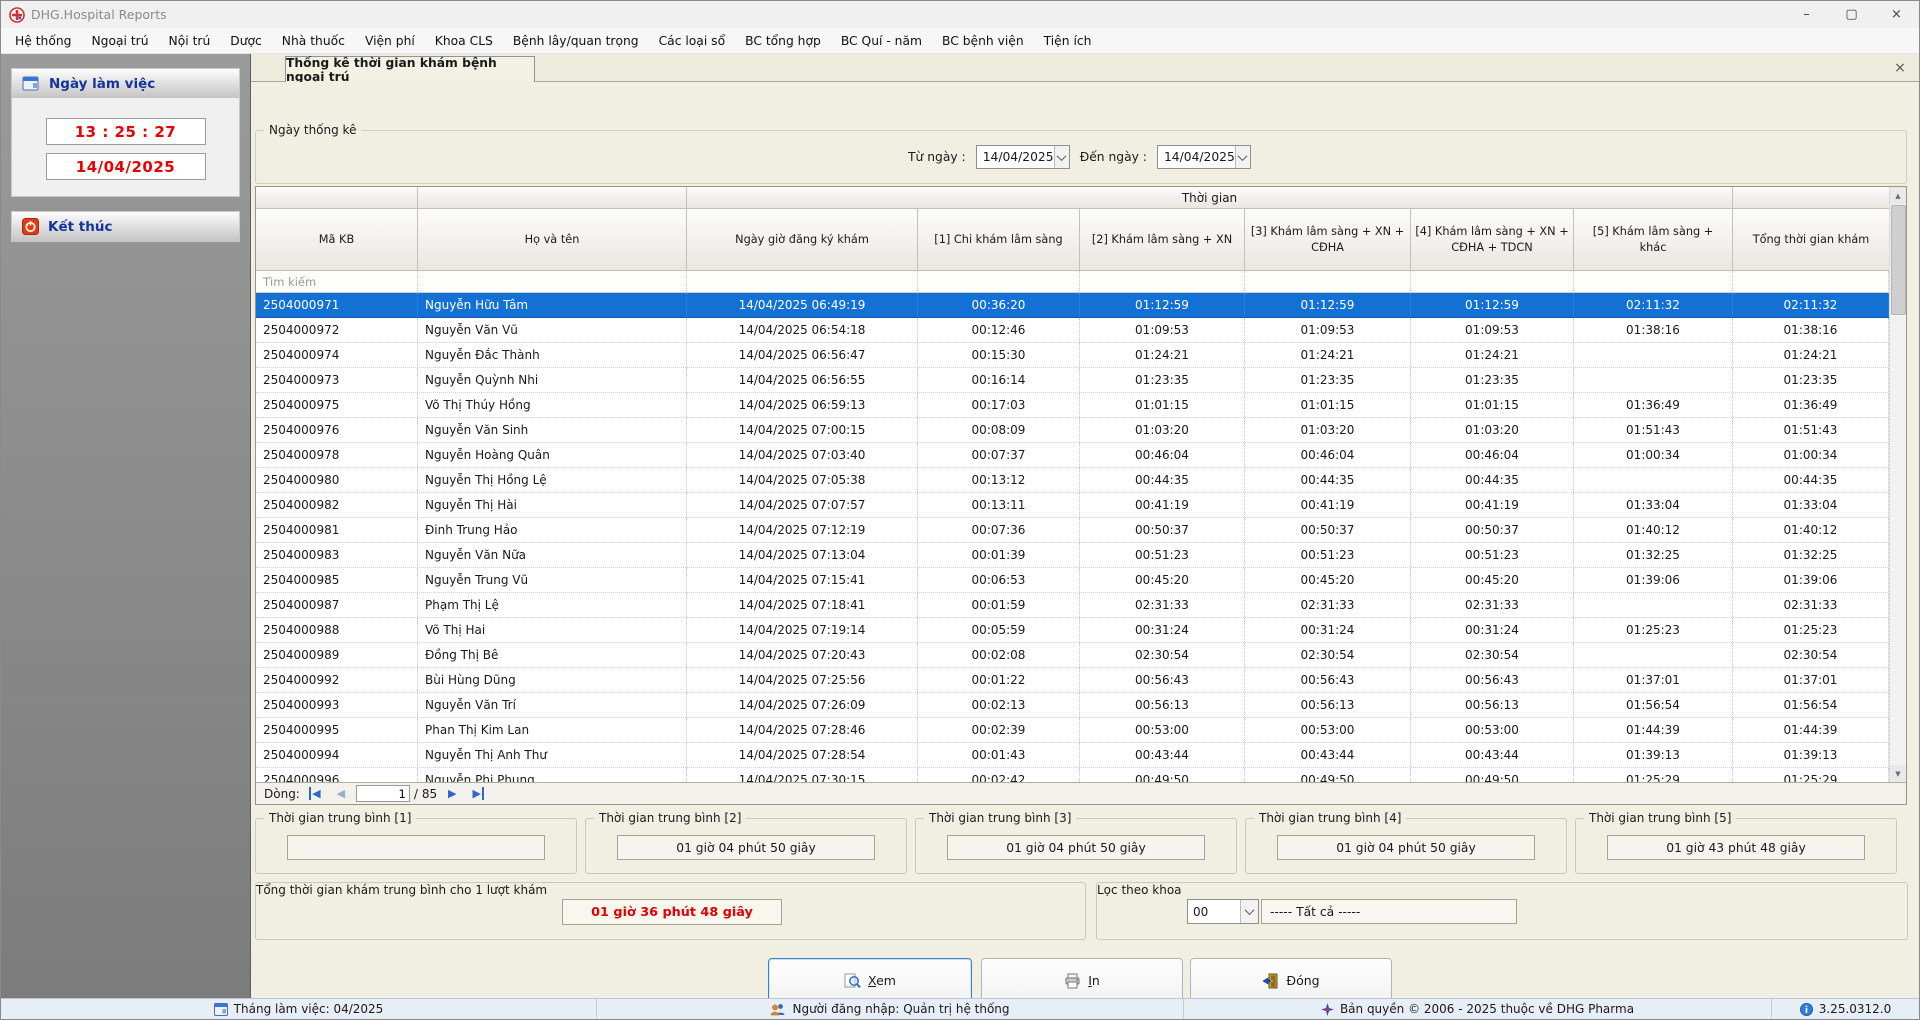  Describe the element at coordinates (1223, 911) in the screenshot. I see `department-code-select: 00` at that location.